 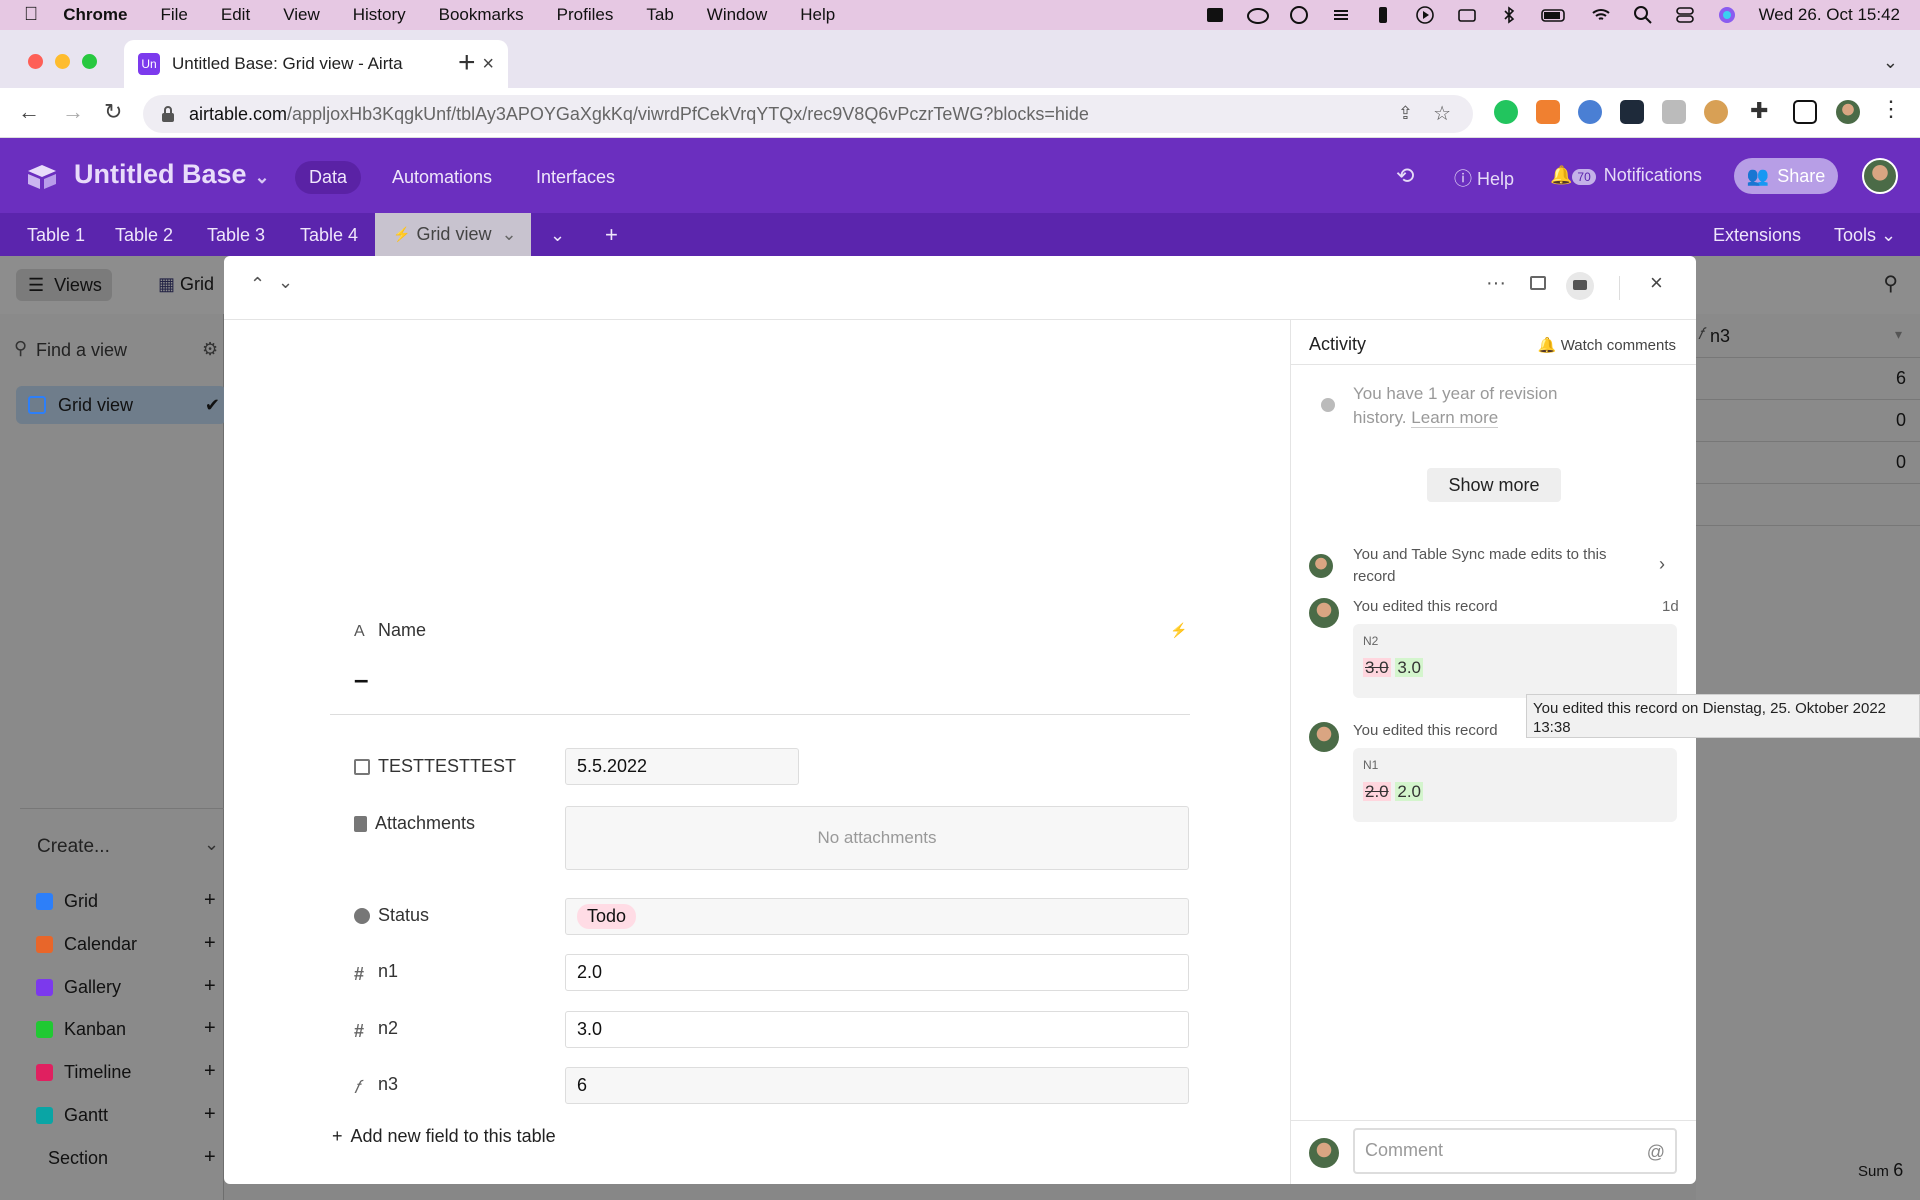 I want to click on menu-clock: Wed 26. Oct 15:42, so click(x=1829, y=15).